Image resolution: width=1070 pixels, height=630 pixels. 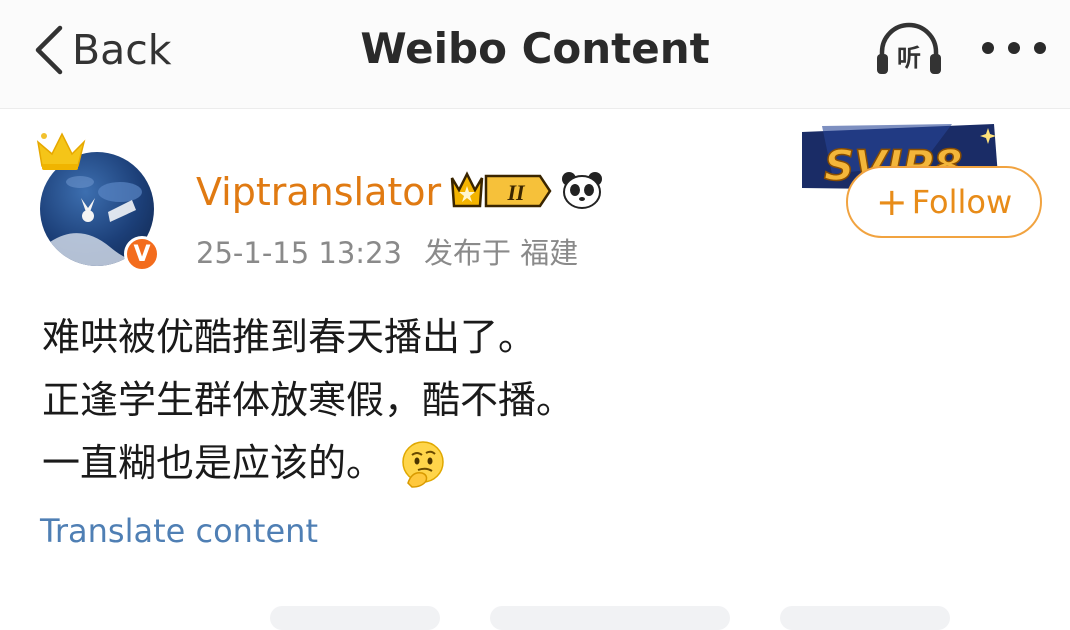 I want to click on vip-level-badge: II, so click(x=501, y=189).